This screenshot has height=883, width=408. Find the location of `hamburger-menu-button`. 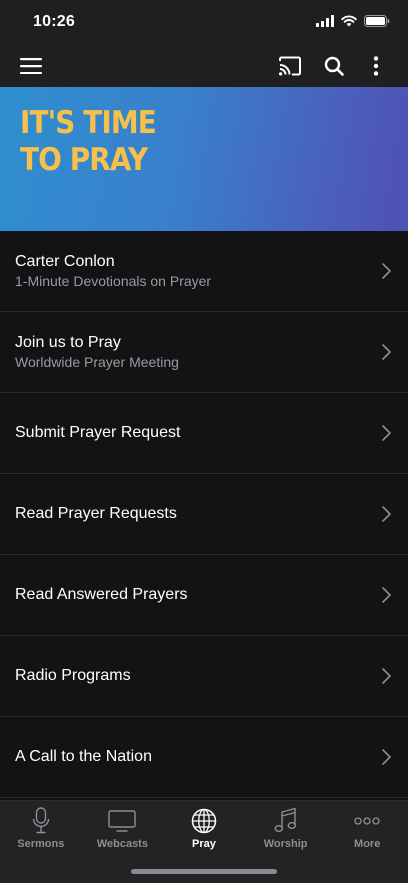

hamburger-menu-button is located at coordinates (31, 66).